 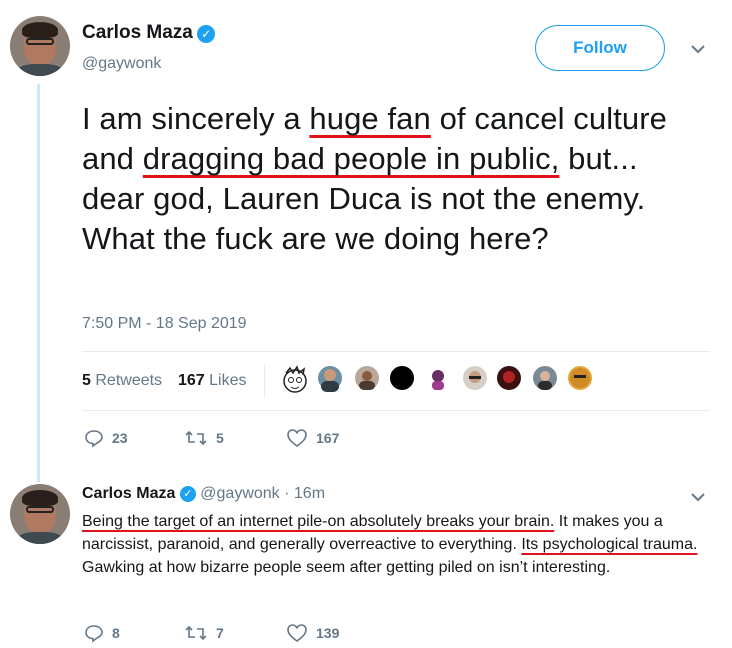 I want to click on underlined-text: Its psychological trauma., so click(x=609, y=544).